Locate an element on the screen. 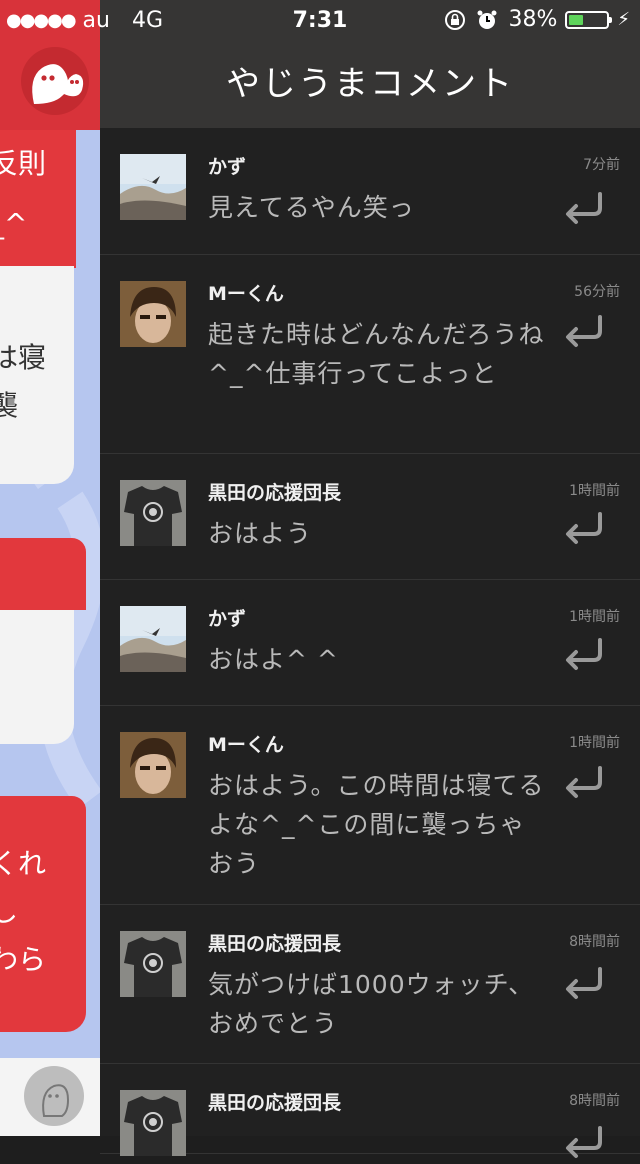 This screenshot has width=640, height=1164. app-logo-icon is located at coordinates (55, 81).